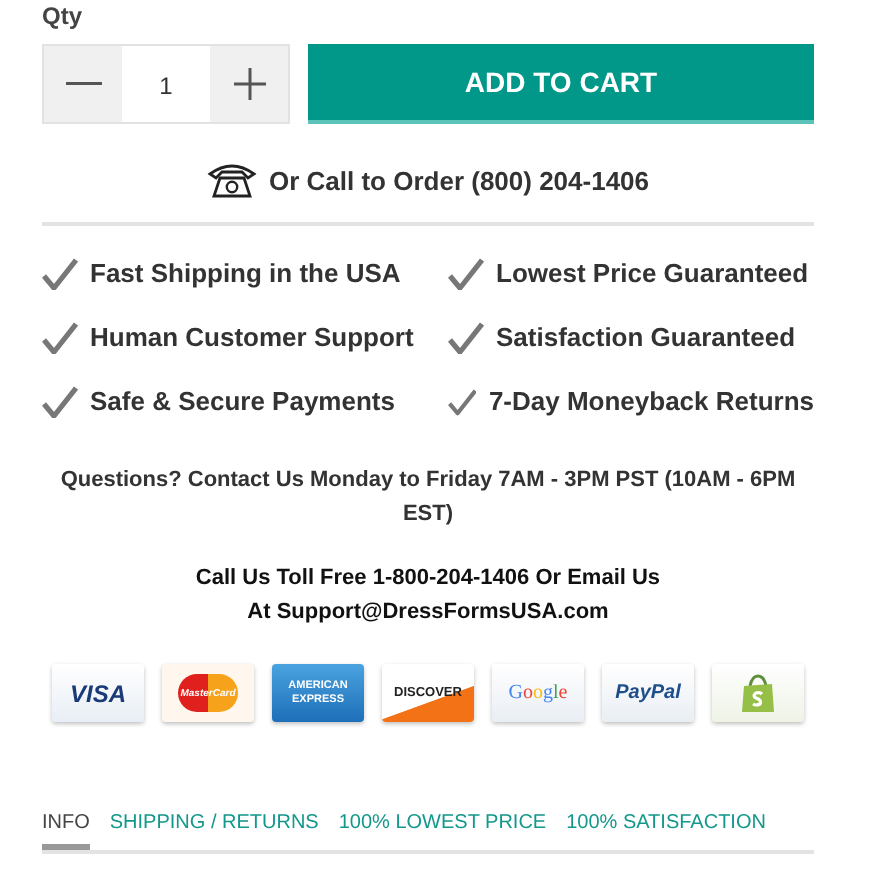 This screenshot has width=870, height=882. I want to click on paypal-logo: PayPal, so click(648, 693).